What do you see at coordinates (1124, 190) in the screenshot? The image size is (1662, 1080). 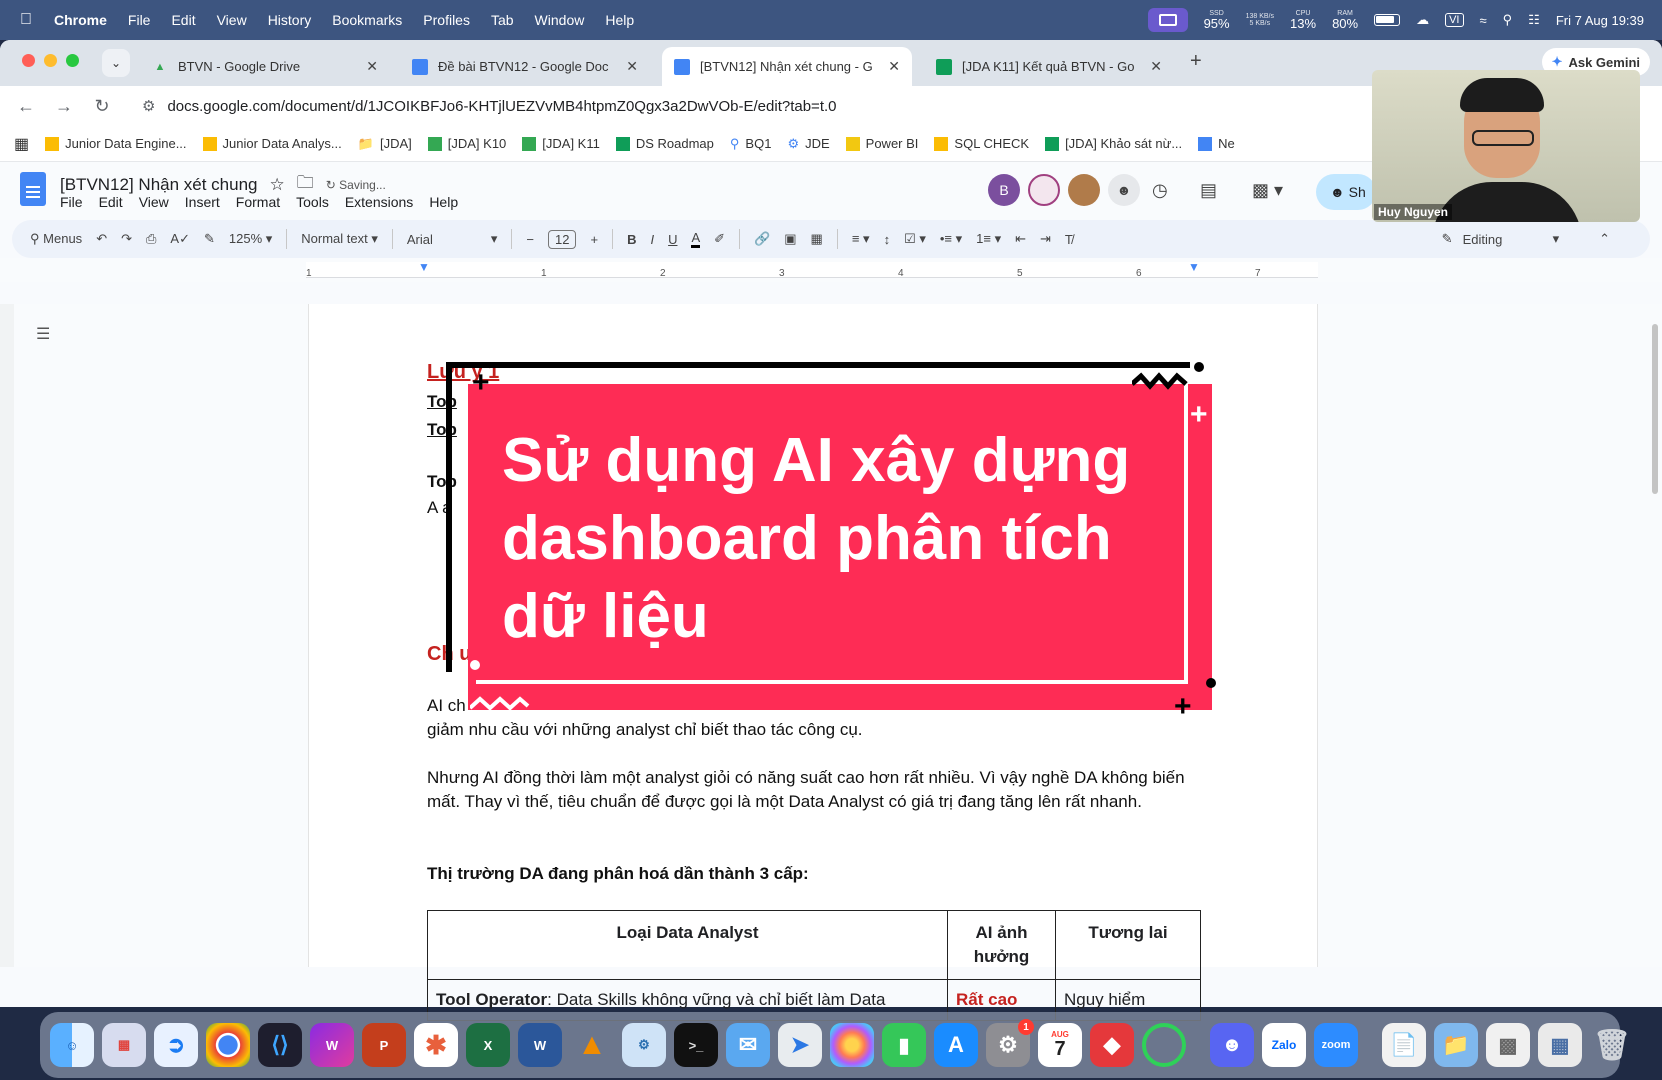 I see `people-icon: ☻` at bounding box center [1124, 190].